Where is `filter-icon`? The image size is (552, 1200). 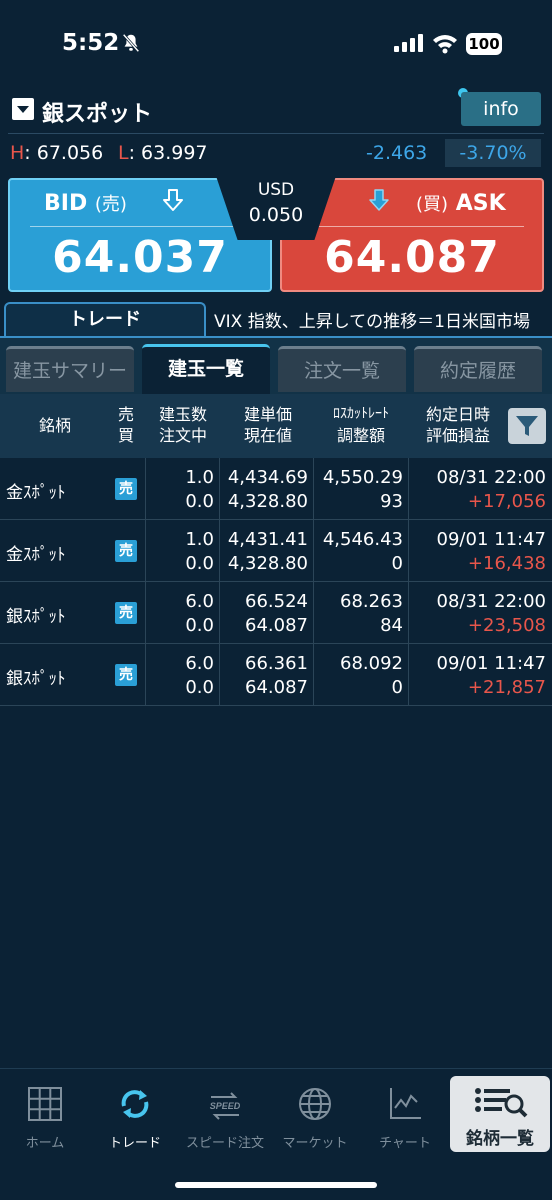
filter-icon is located at coordinates (527, 426).